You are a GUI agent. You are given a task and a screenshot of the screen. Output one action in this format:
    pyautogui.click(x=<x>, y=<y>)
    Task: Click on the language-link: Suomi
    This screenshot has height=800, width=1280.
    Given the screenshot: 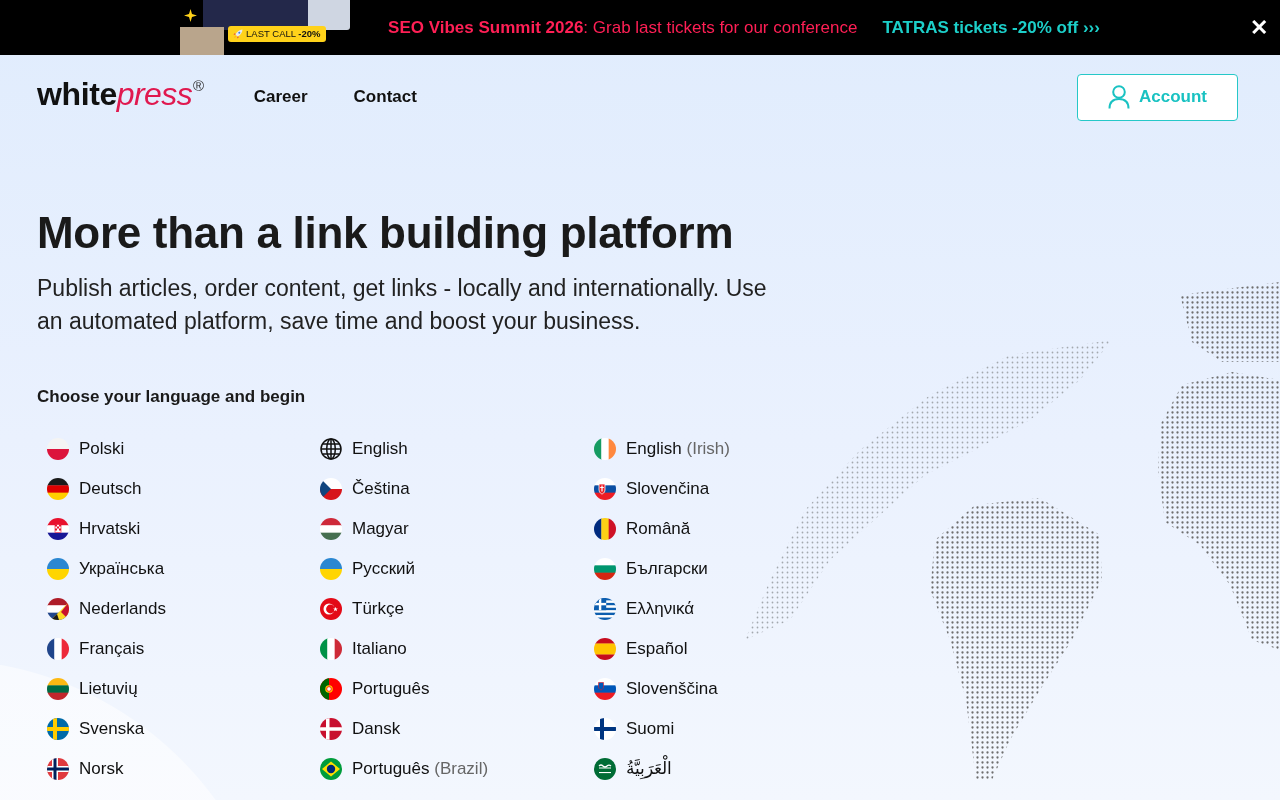 What is the action you would take?
    pyautogui.click(x=631, y=729)
    